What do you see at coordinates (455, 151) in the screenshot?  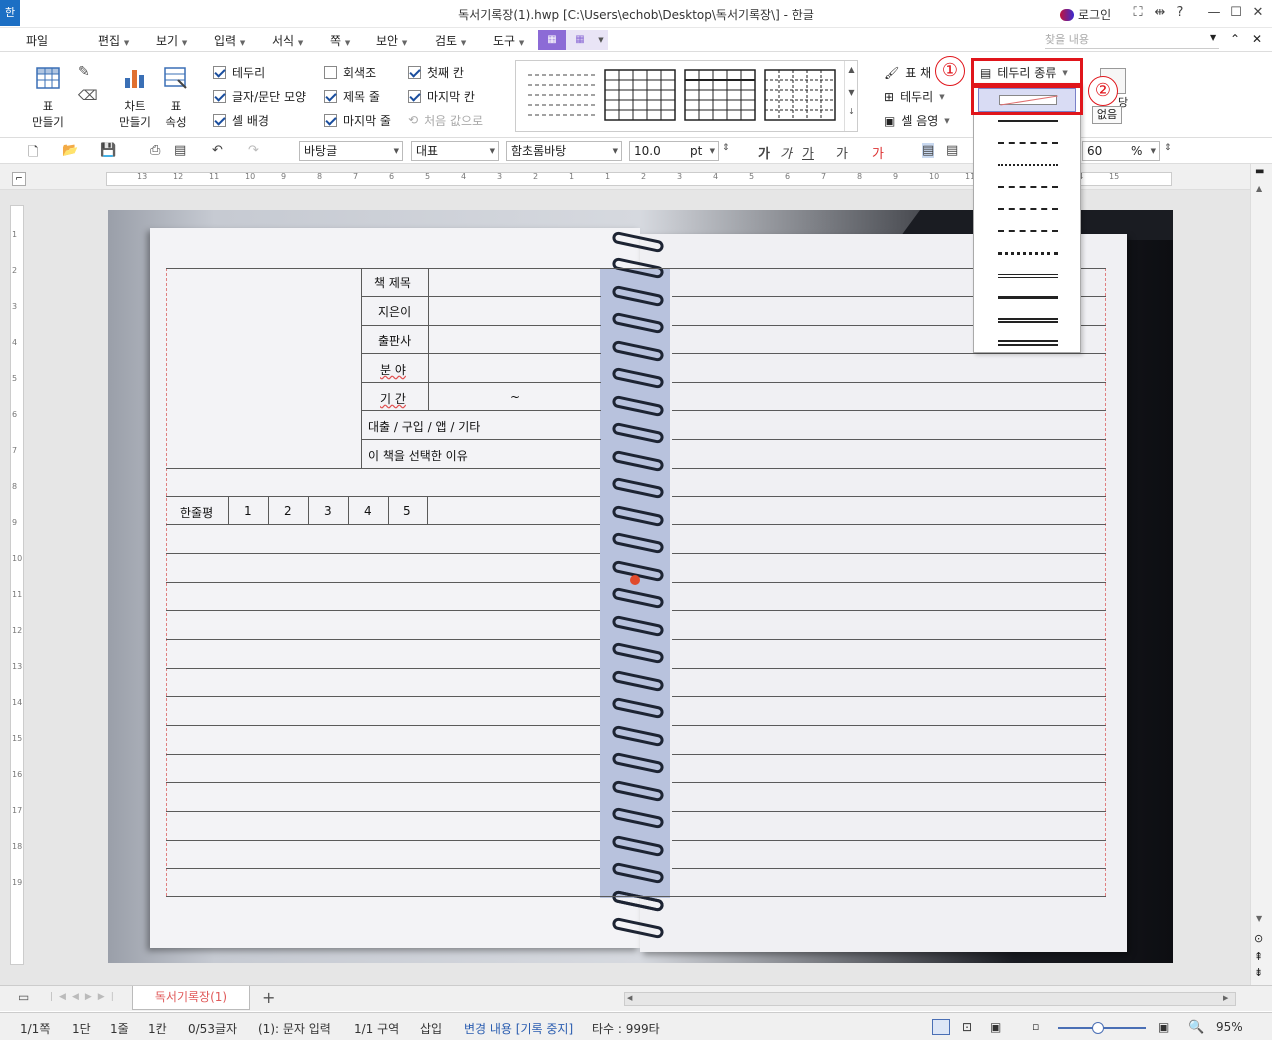 I see `lang-select: 대표 ▼` at bounding box center [455, 151].